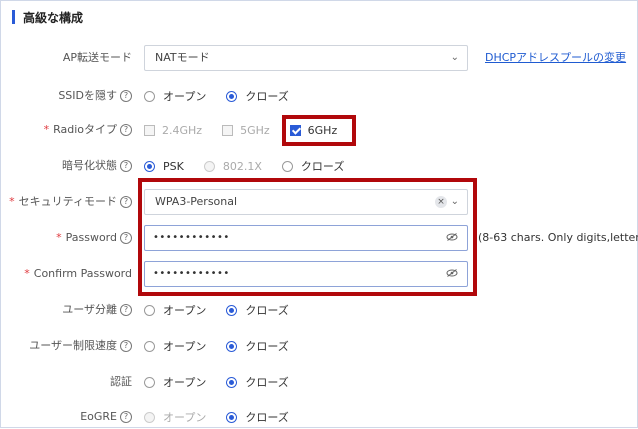 The height and width of the screenshot is (429, 638). Describe the element at coordinates (85, 129) in the screenshot. I see `radio-type-label-text: Radioタイプ` at that location.